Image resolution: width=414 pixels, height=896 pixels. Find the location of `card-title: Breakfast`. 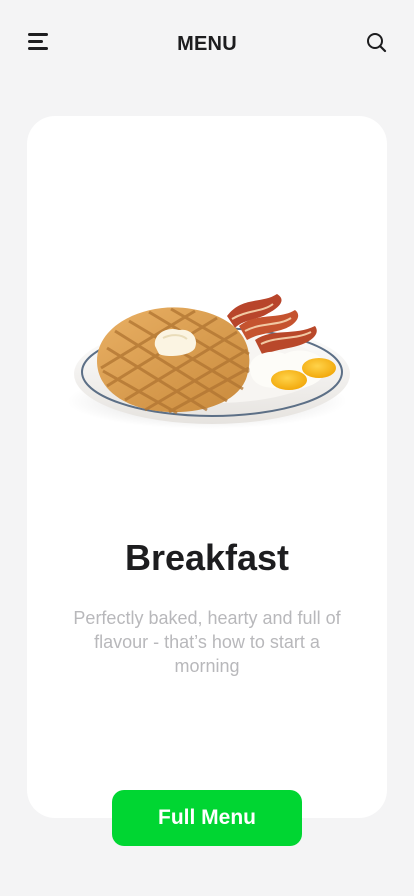

card-title: Breakfast is located at coordinates (207, 557).